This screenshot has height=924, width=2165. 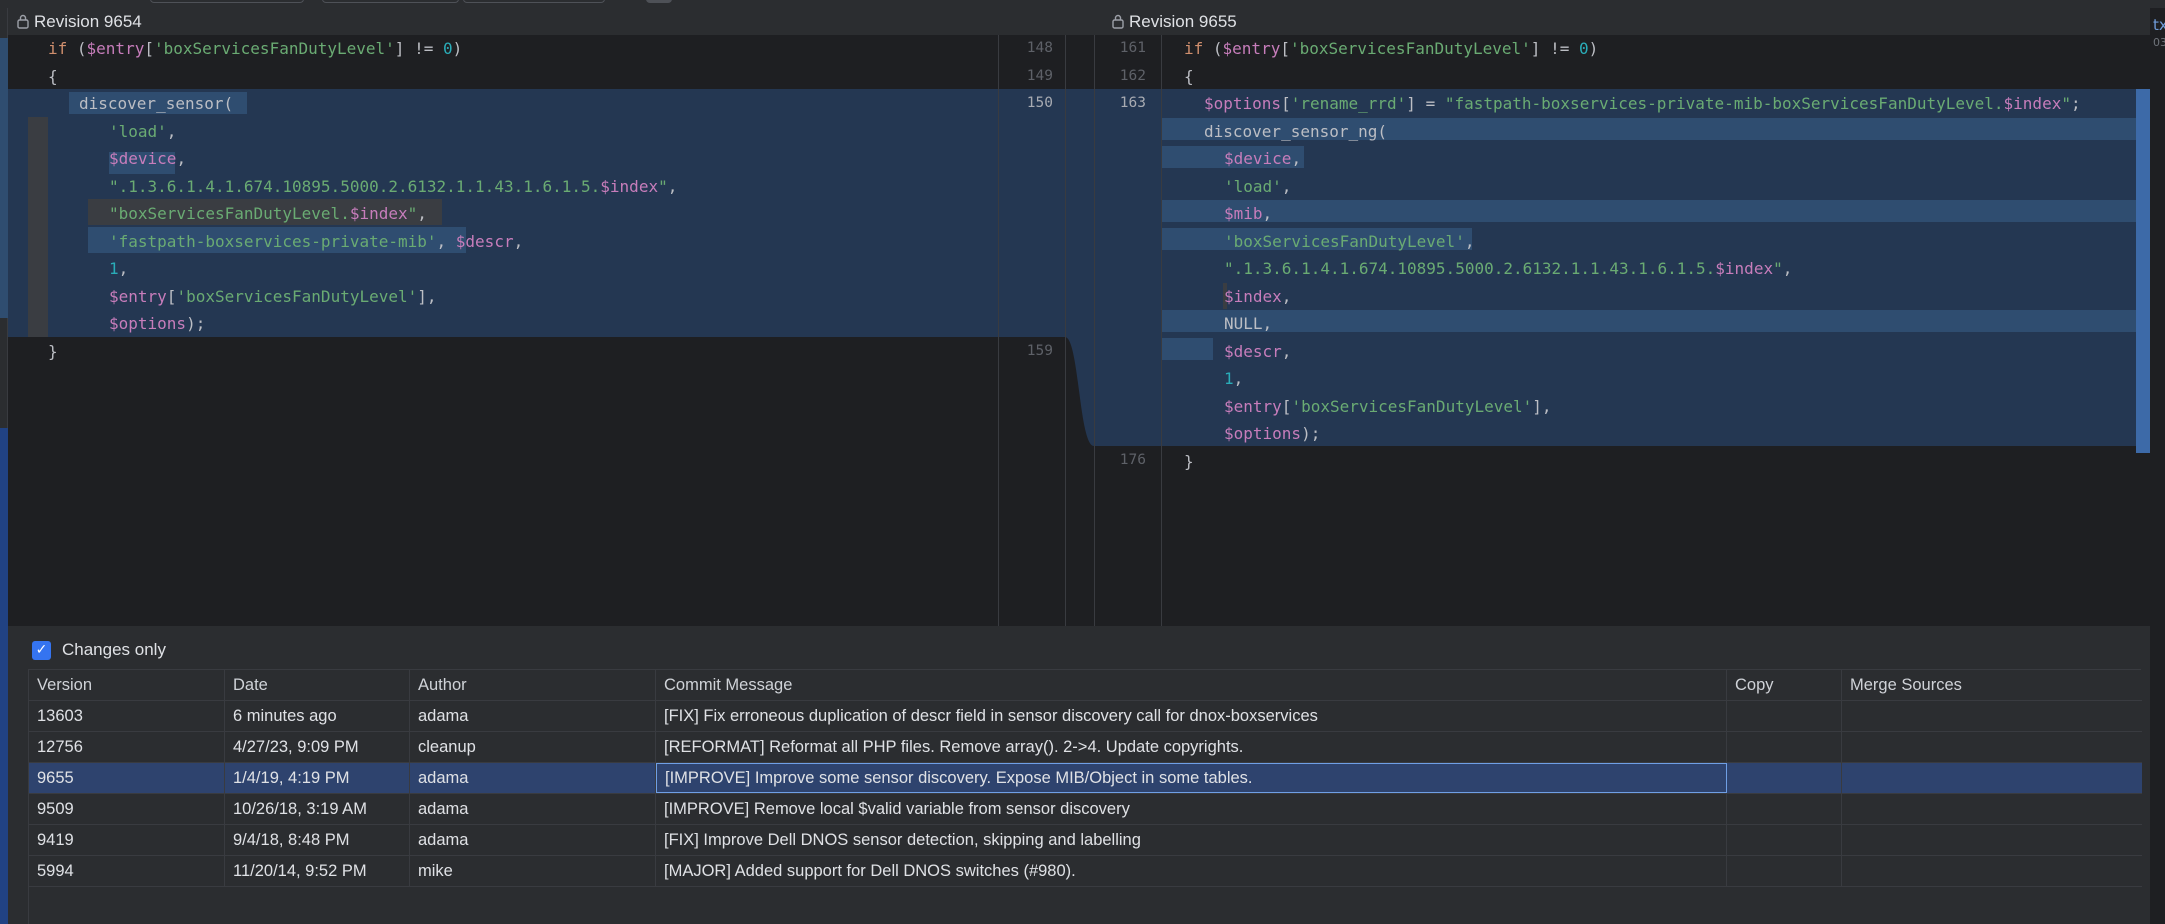 I want to click on left-revision-header: Revision 9654, so click(x=559, y=21).